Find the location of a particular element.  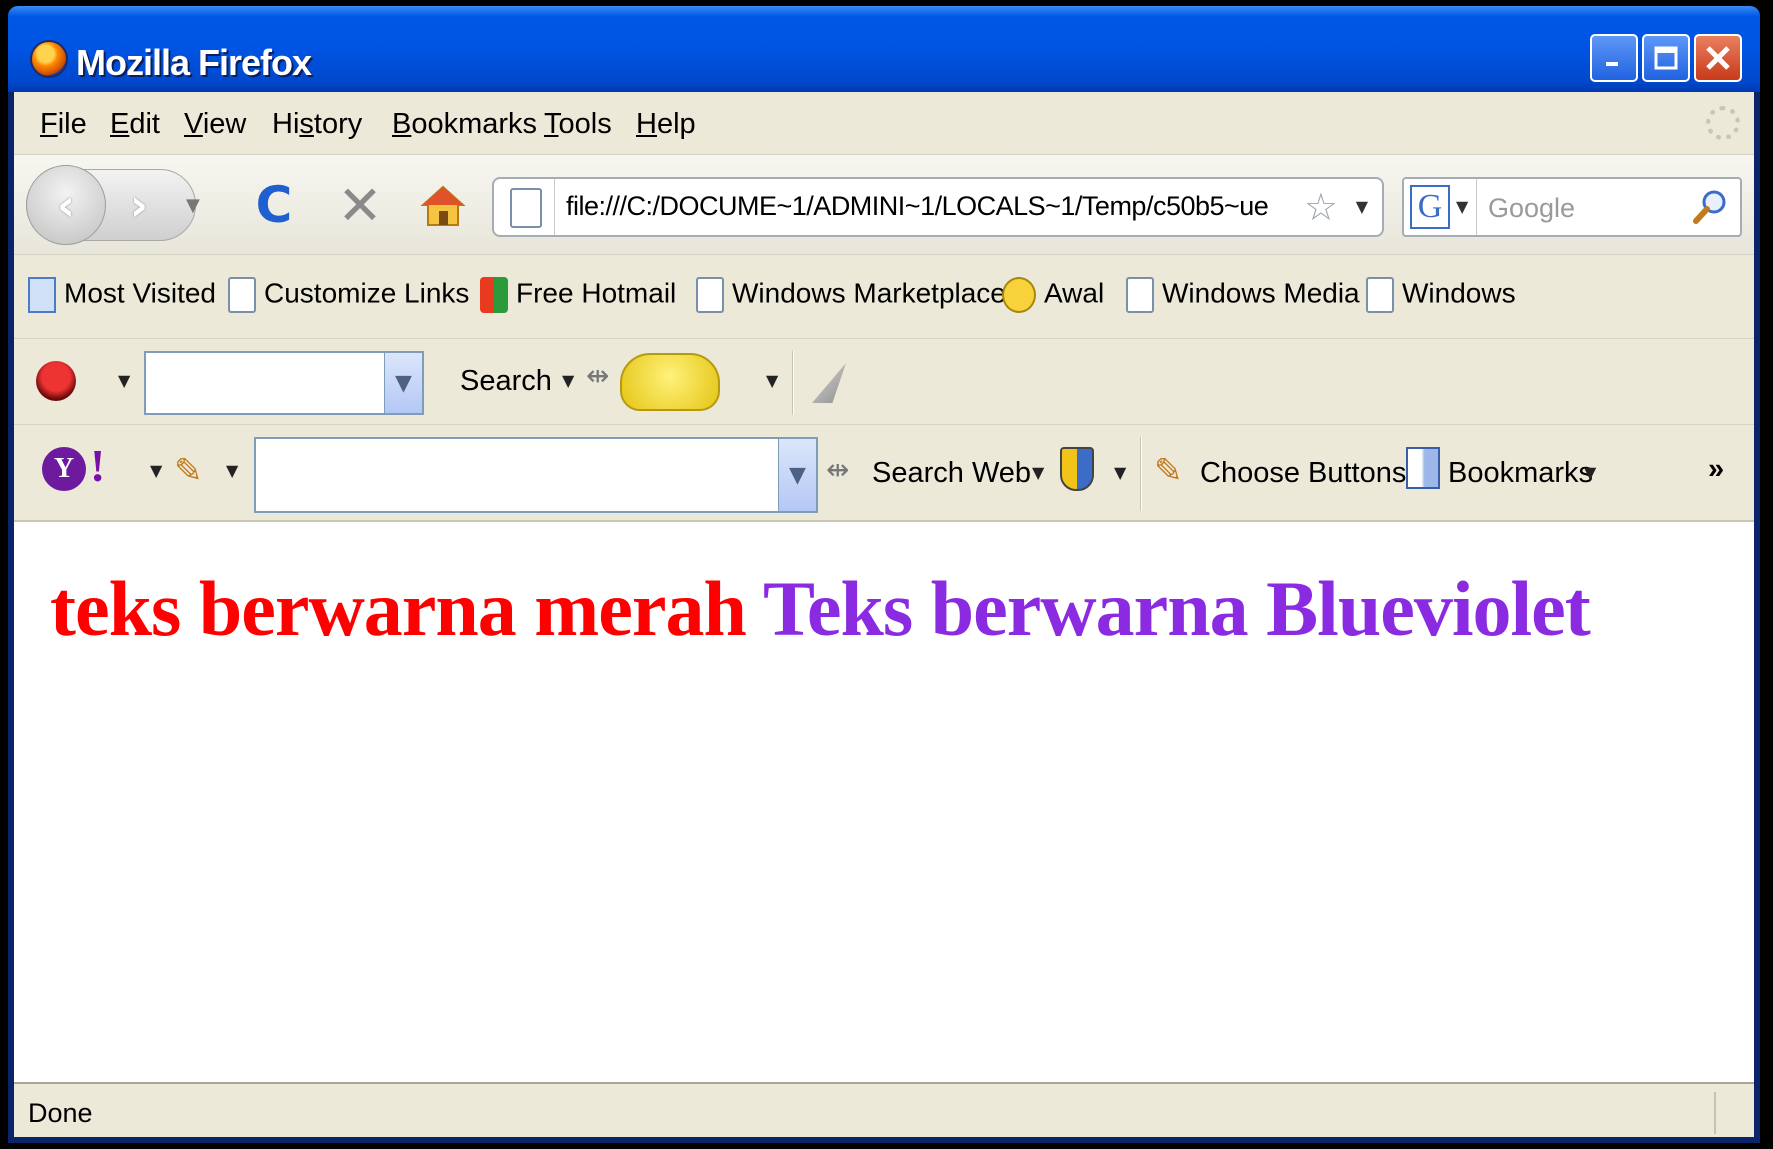

yahoo-exclaim-icon: ! is located at coordinates (98, 465).